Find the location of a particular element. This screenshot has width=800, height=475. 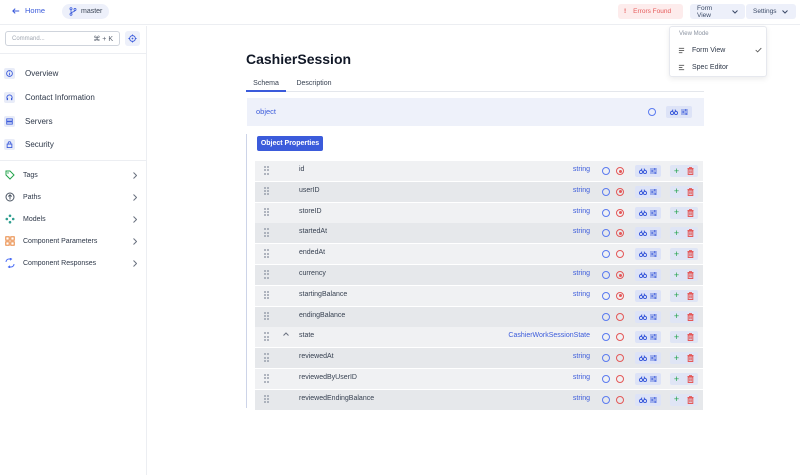

property-row: reviewedAt string + is located at coordinates (479, 358).